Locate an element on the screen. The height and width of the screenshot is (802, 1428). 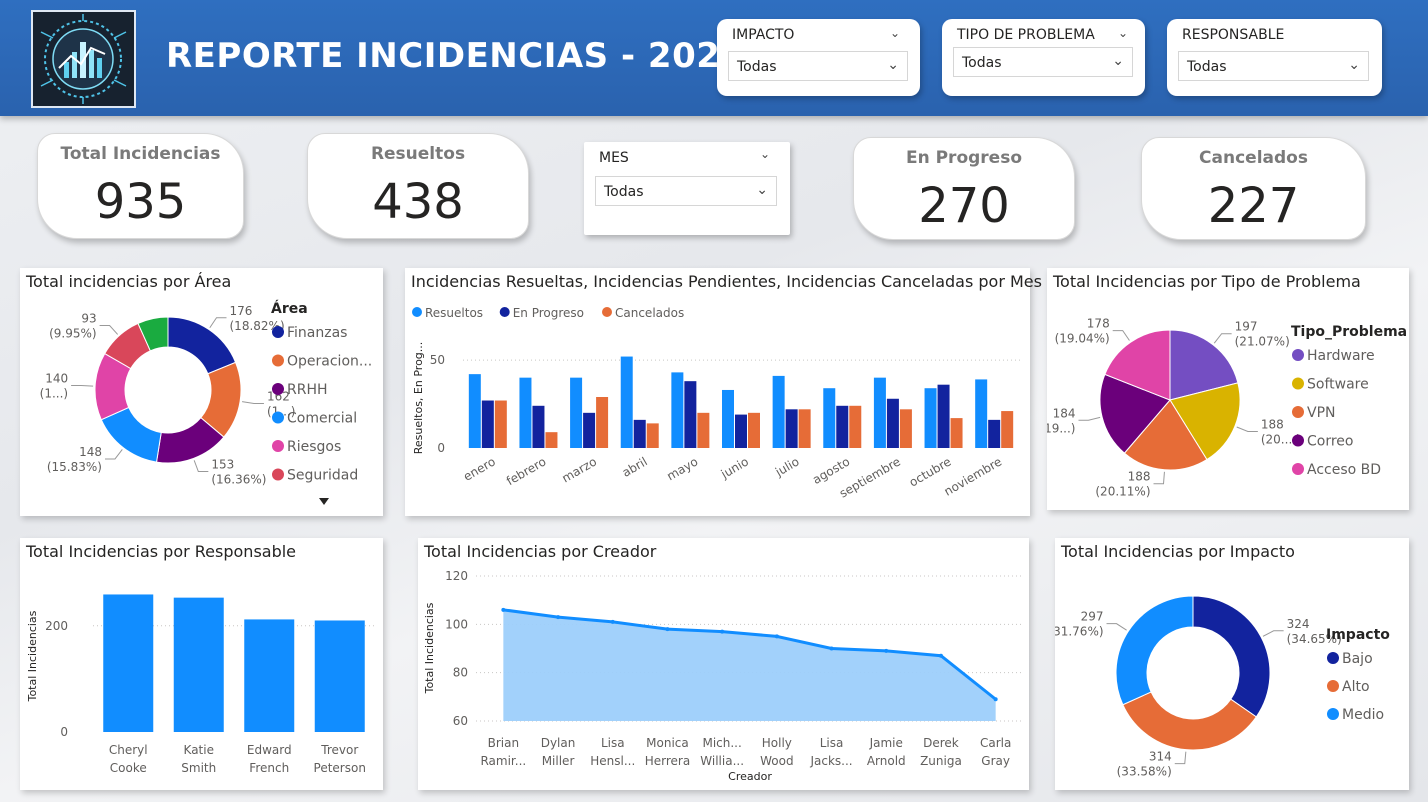
legend-item-riesgos: Riesgos is located at coordinates (314, 447).